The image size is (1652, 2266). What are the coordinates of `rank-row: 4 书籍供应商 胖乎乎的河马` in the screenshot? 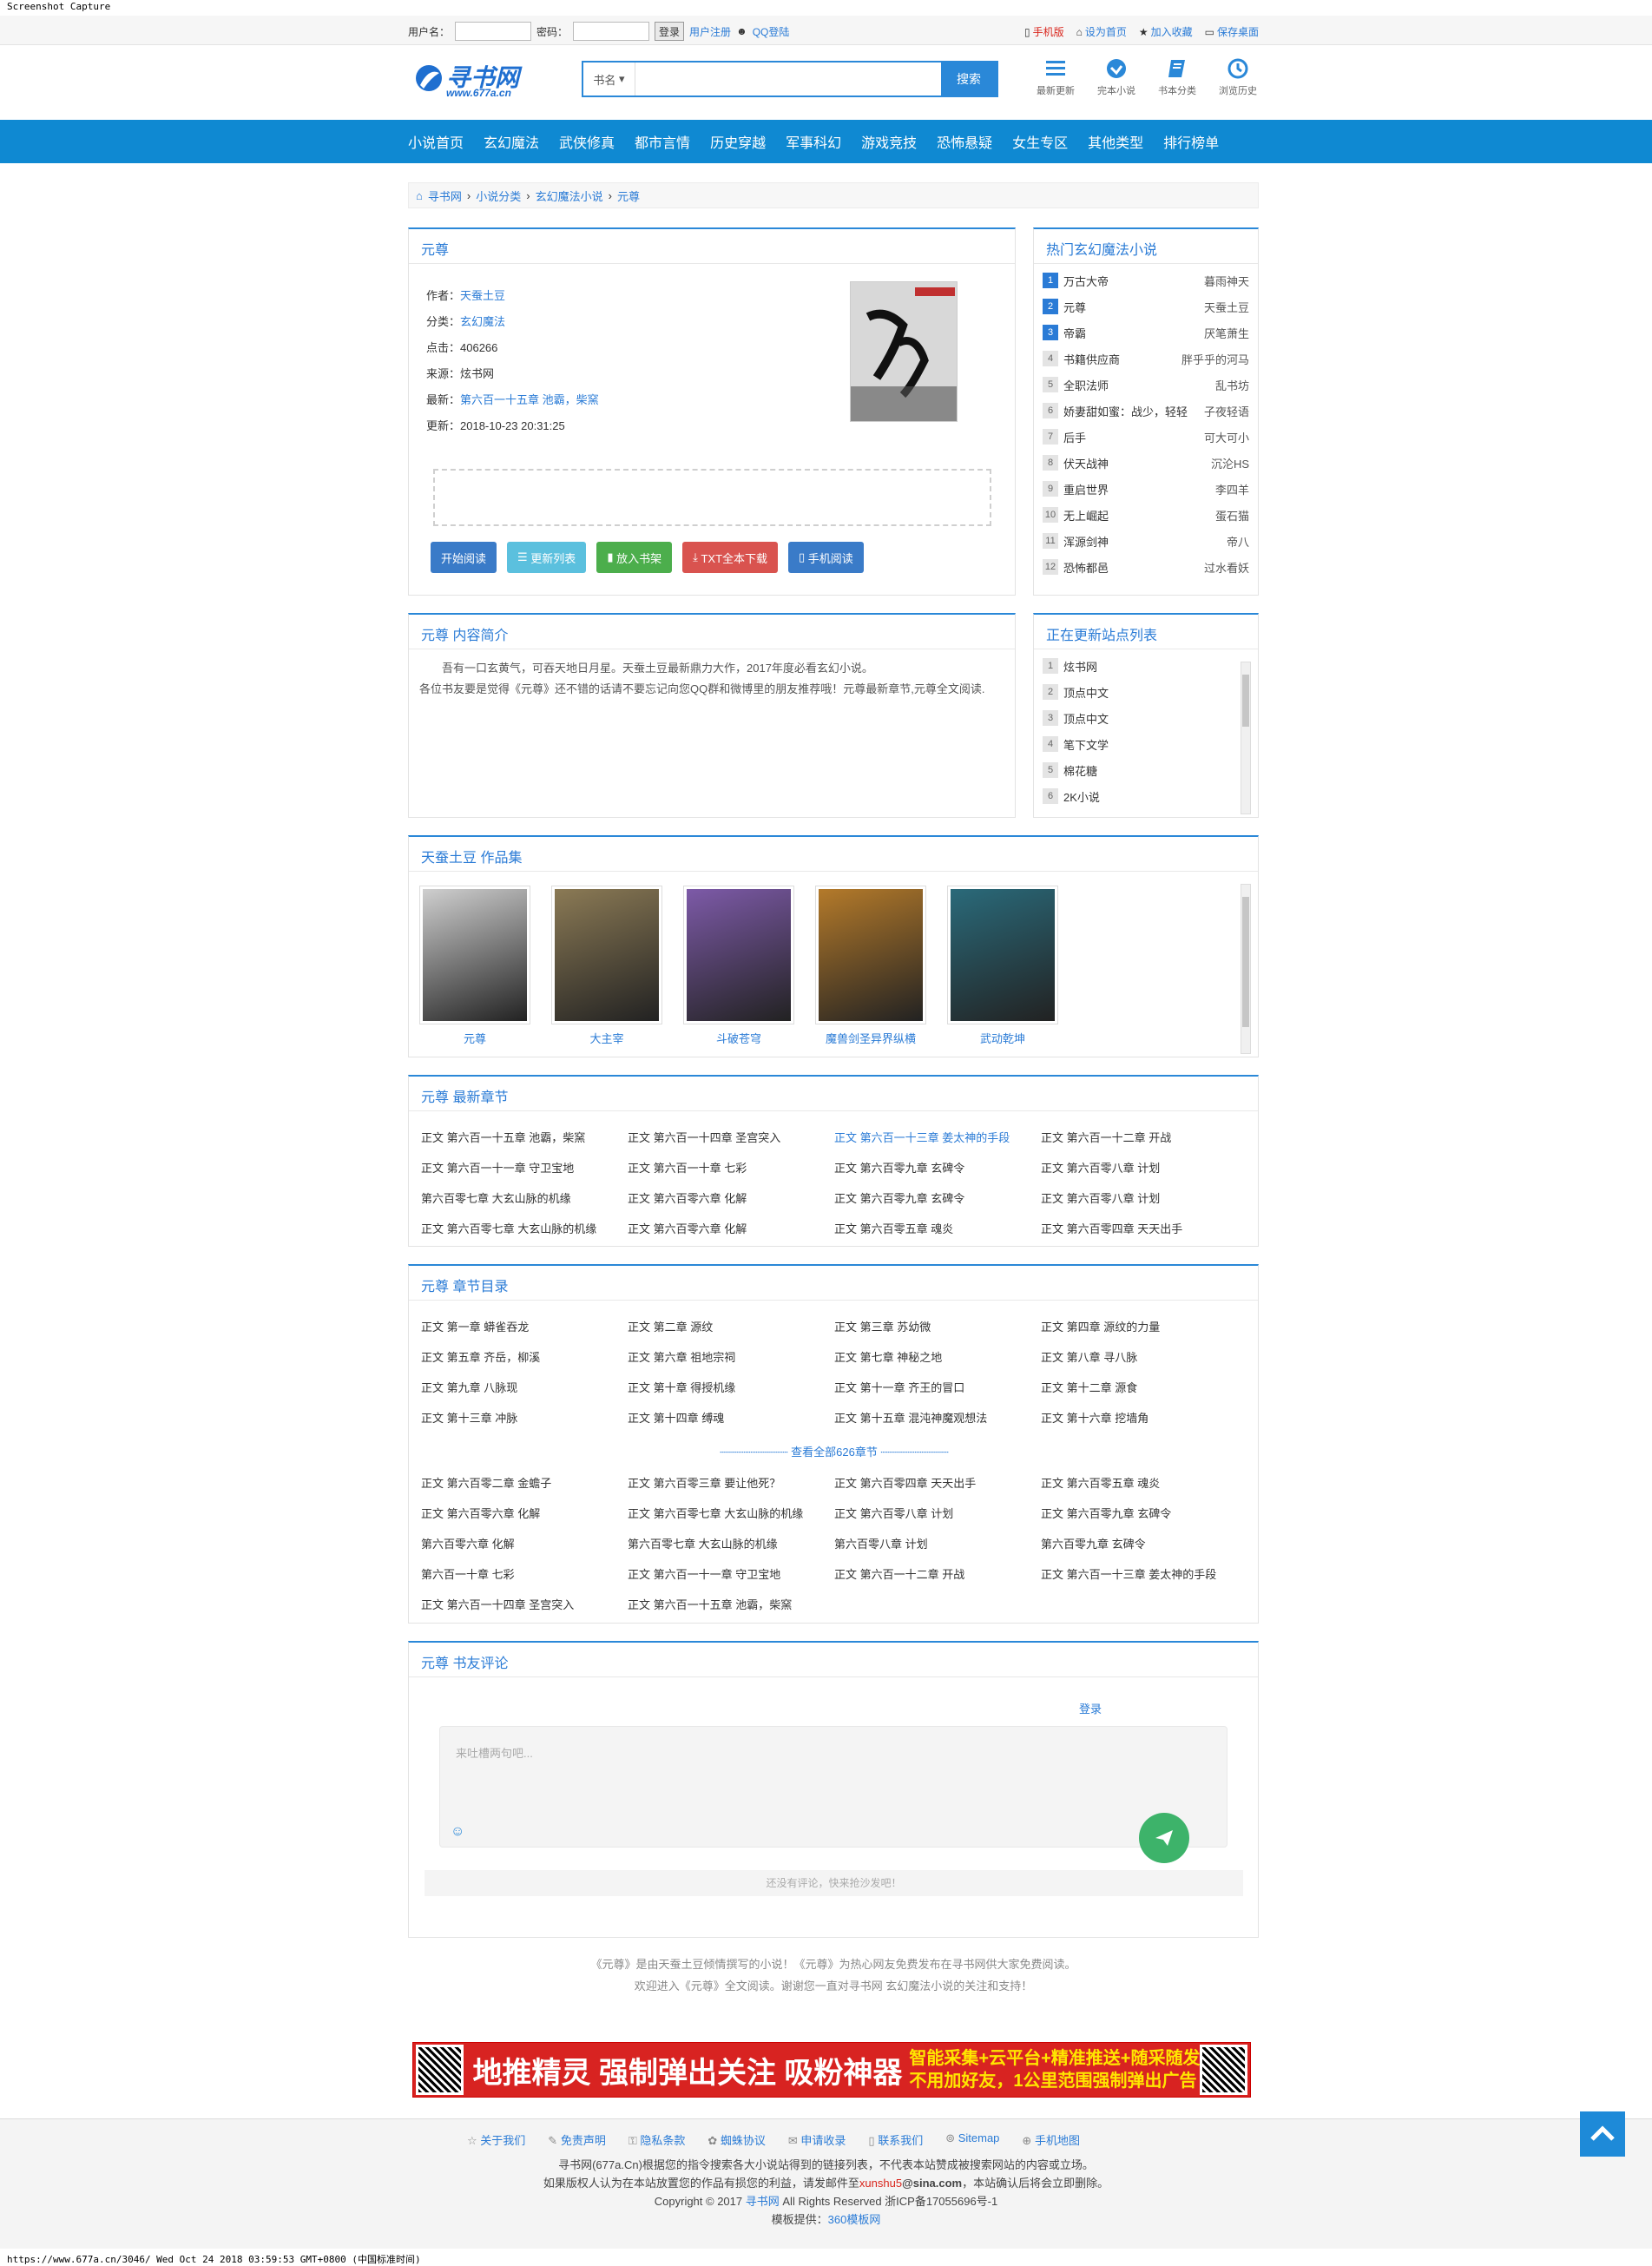 It's located at (1146, 359).